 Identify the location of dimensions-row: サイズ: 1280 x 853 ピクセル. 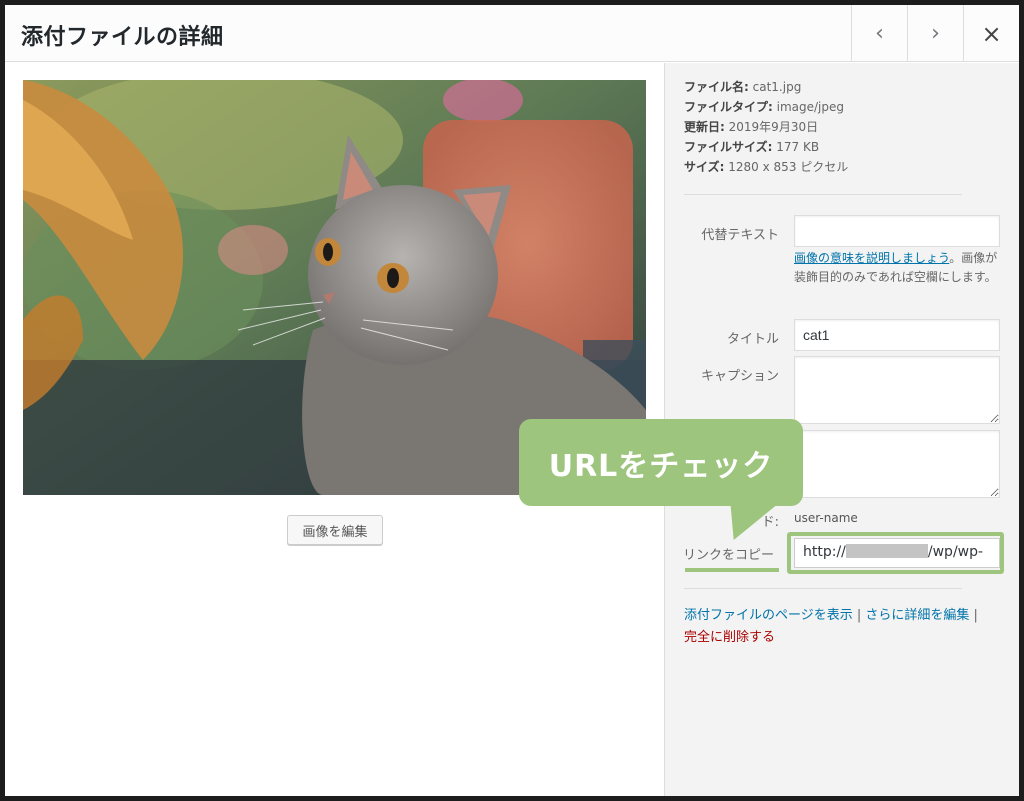
(766, 167).